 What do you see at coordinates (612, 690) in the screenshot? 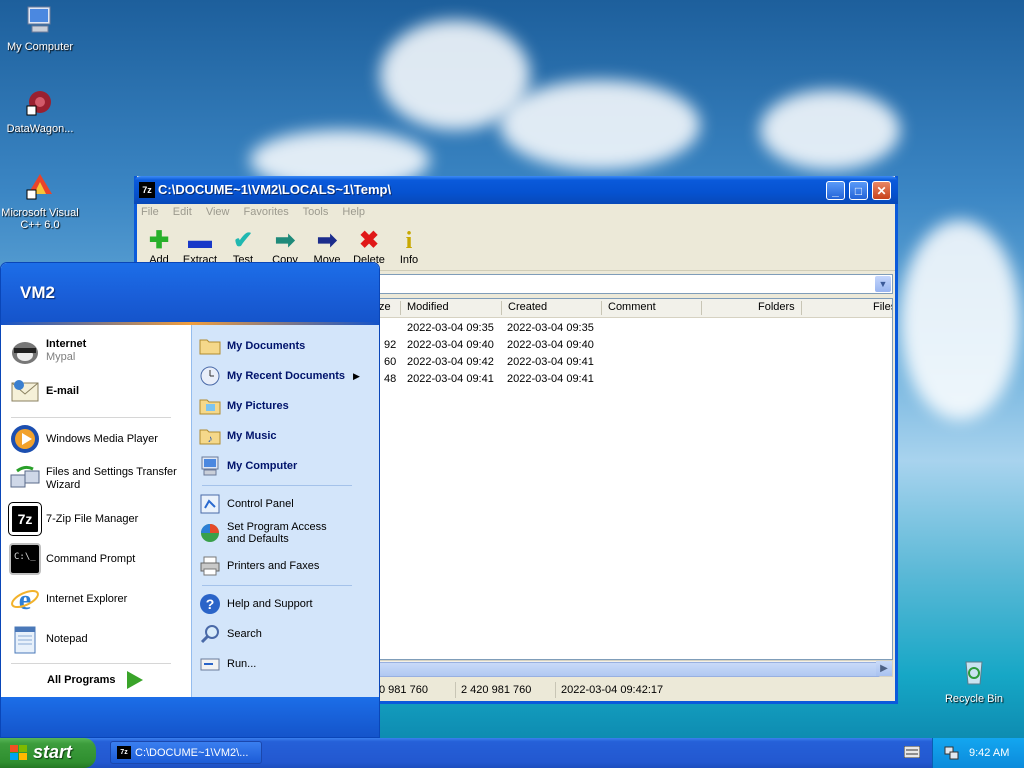
I see `status-datetime: 2022-03-04 09:42:17` at bounding box center [612, 690].